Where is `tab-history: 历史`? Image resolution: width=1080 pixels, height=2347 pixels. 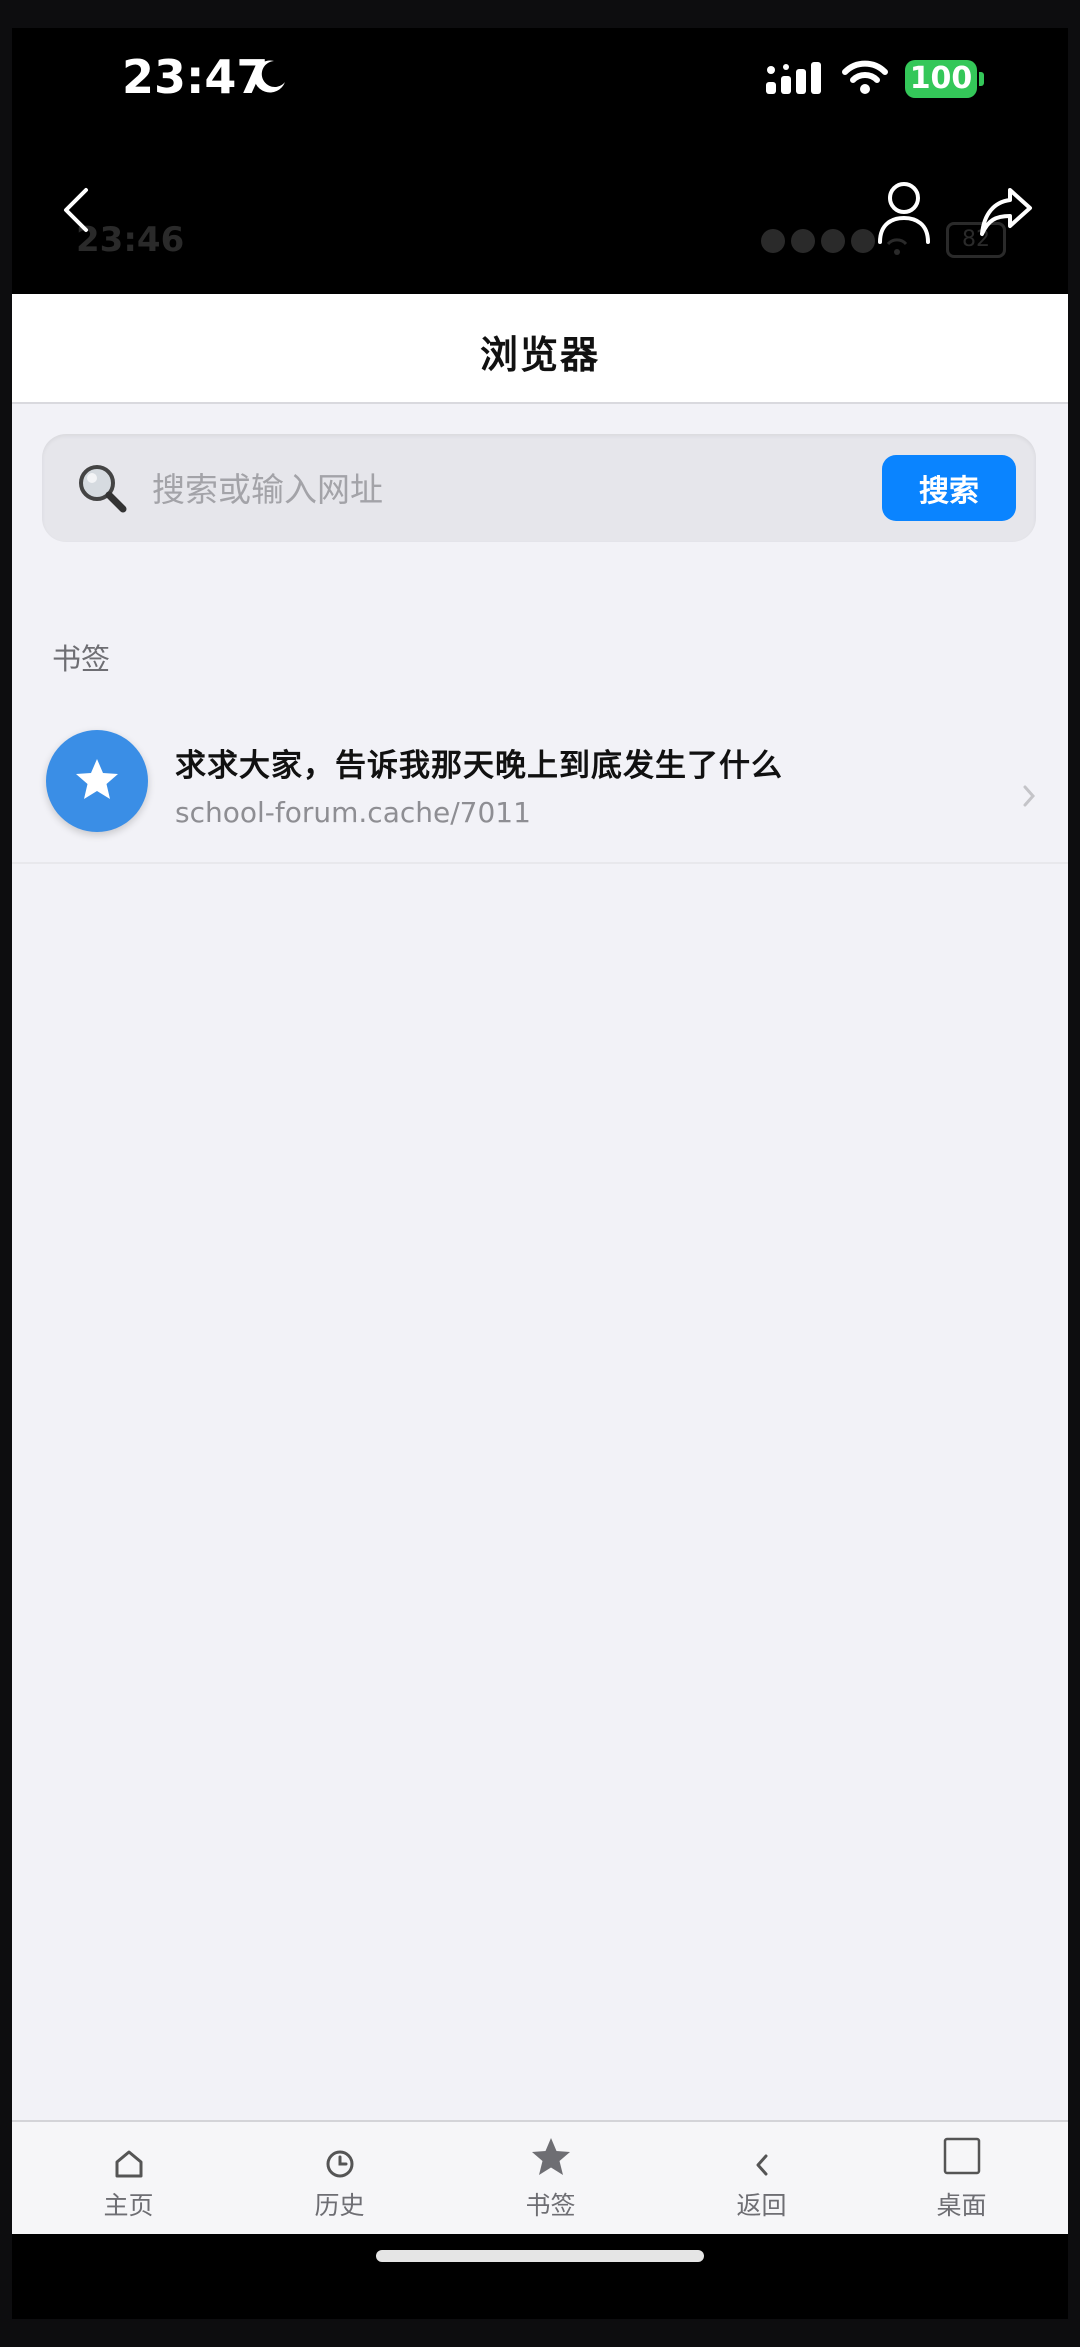
tab-history: 历史 is located at coordinates (339, 2178).